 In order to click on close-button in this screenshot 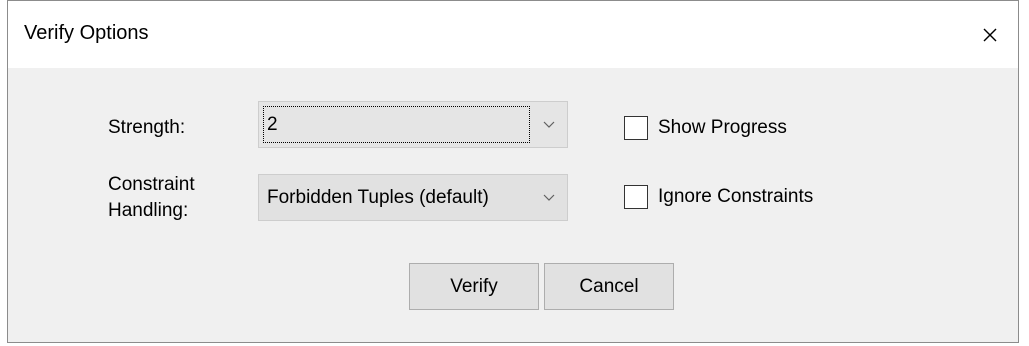, I will do `click(990, 34)`.